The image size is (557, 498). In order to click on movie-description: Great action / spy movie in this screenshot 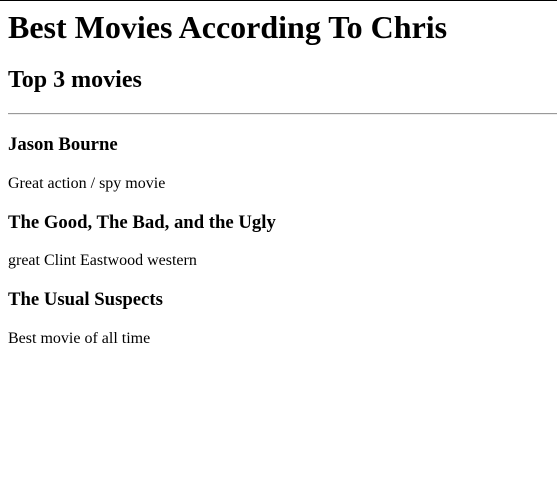, I will do `click(87, 183)`.